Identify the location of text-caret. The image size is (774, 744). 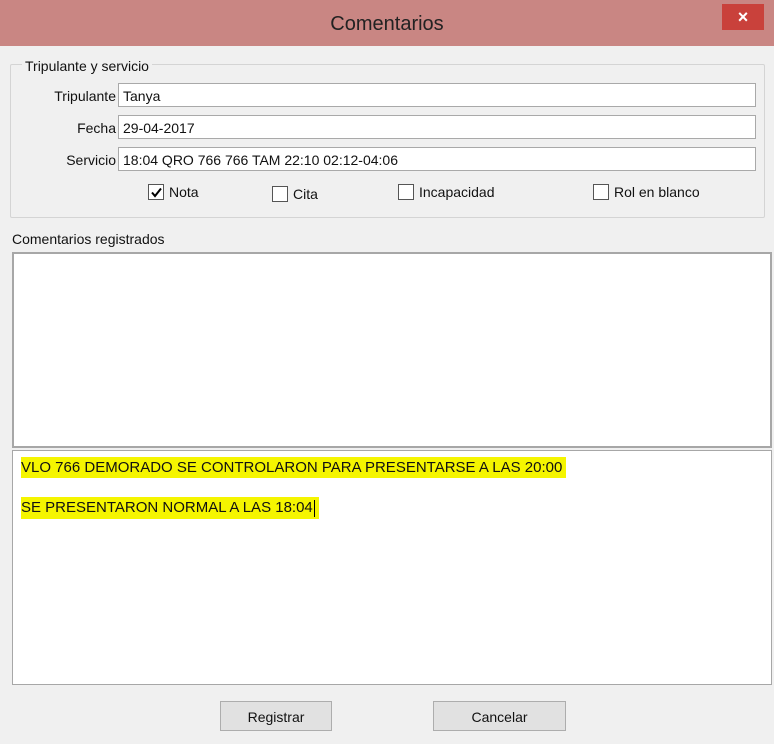
(314, 508).